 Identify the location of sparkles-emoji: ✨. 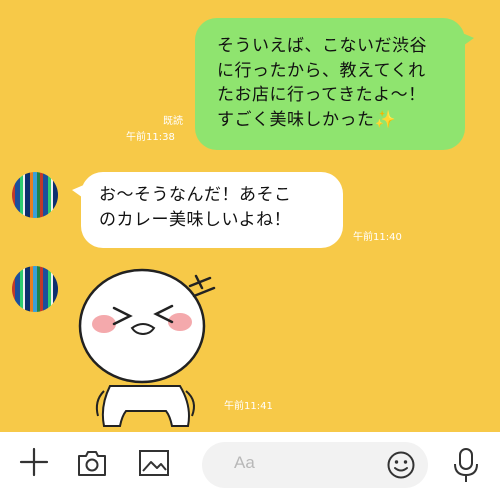
(385, 119).